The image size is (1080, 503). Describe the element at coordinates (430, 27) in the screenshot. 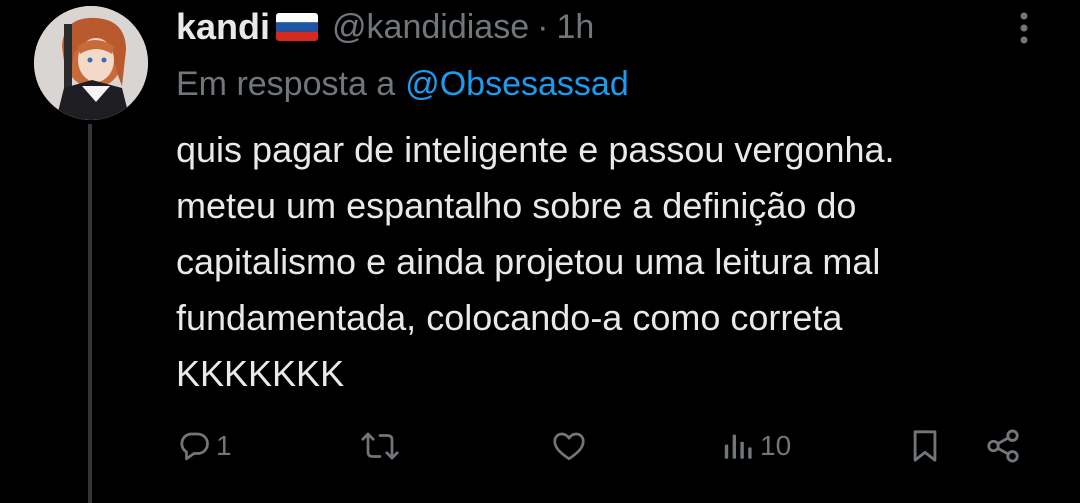

I see `author-handle: @kandidiase` at that location.